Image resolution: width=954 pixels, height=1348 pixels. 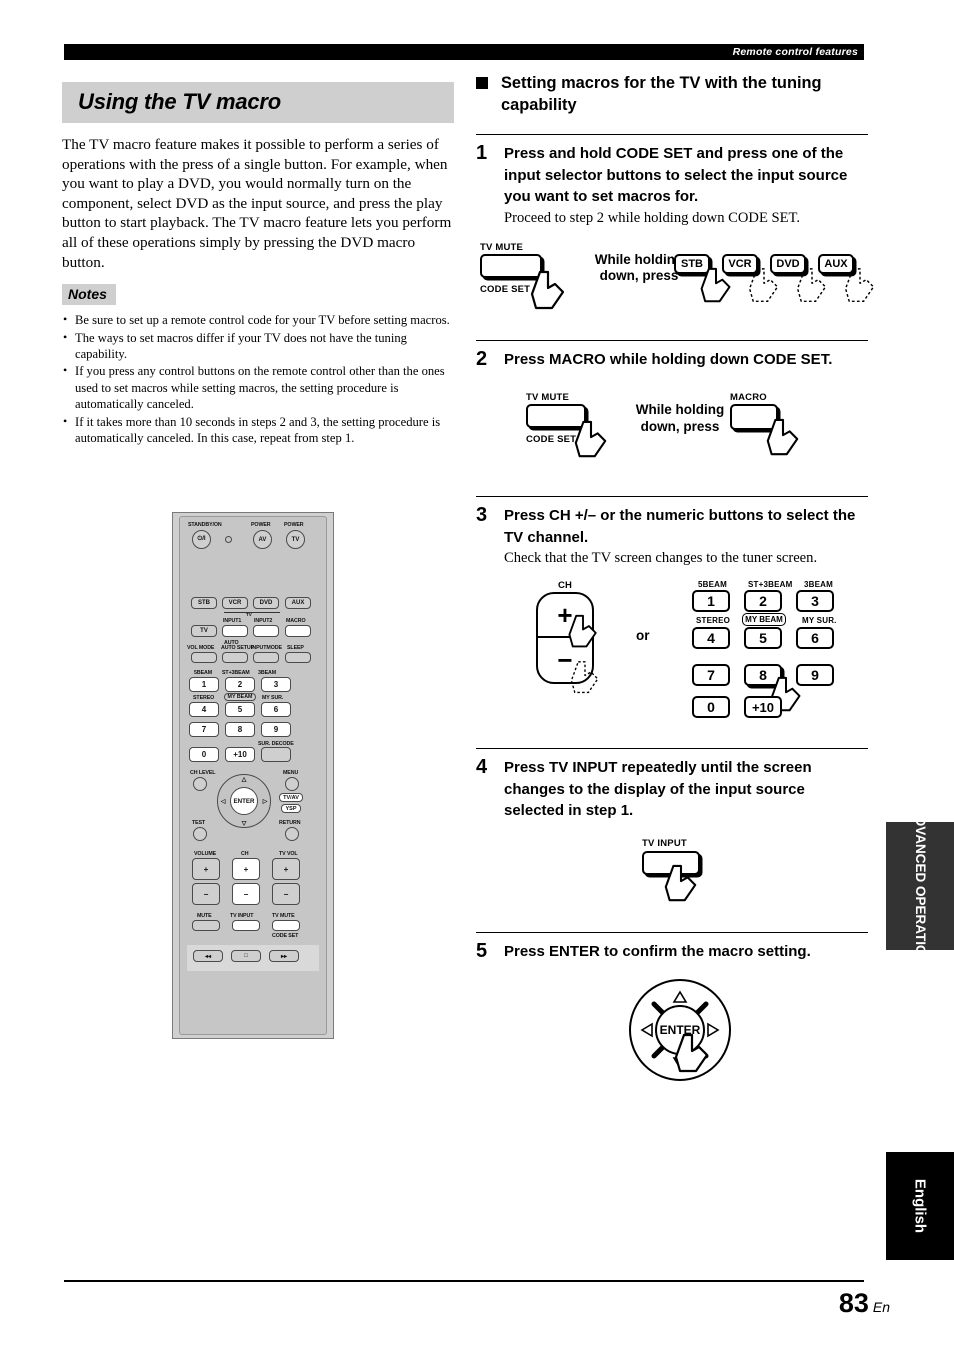 What do you see at coordinates (464, 1281) in the screenshot?
I see `footer-rule` at bounding box center [464, 1281].